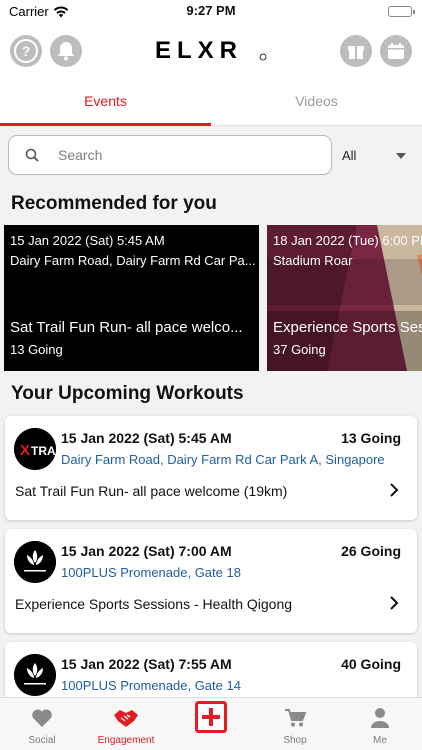  I want to click on bottom-nav: Social Engagement Shop Me, so click(211, 723).